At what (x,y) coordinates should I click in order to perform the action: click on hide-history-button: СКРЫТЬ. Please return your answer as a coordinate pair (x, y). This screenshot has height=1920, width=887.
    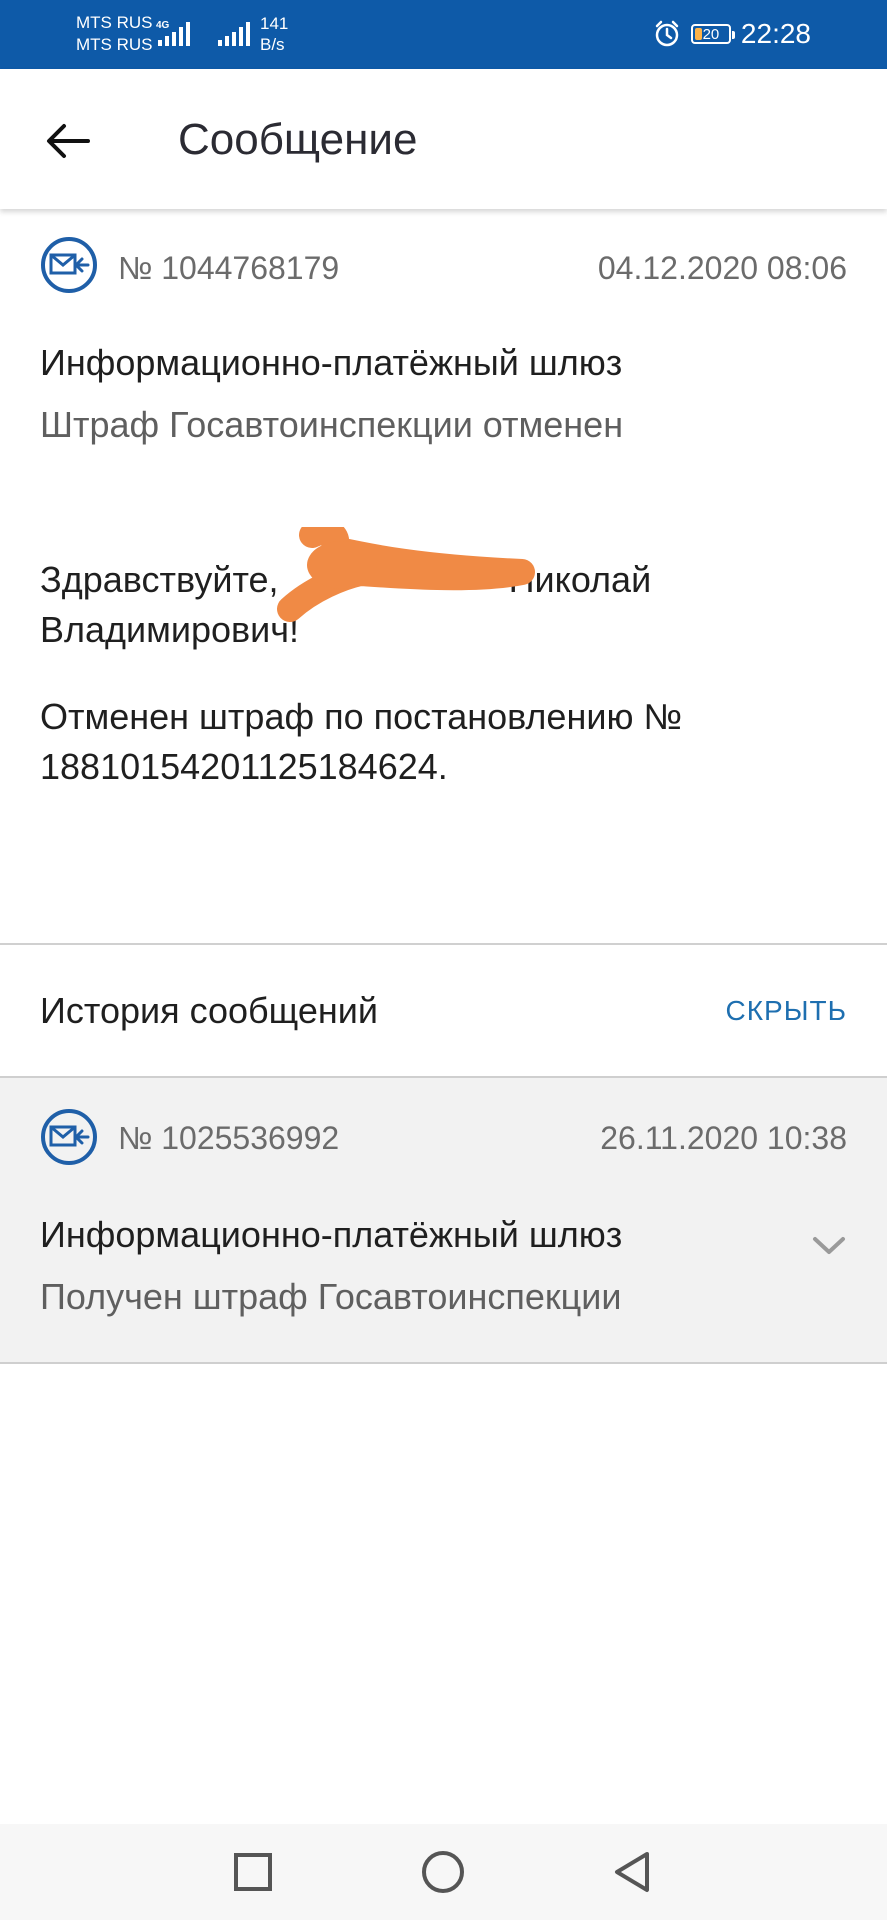
    Looking at the image, I should click on (786, 1011).